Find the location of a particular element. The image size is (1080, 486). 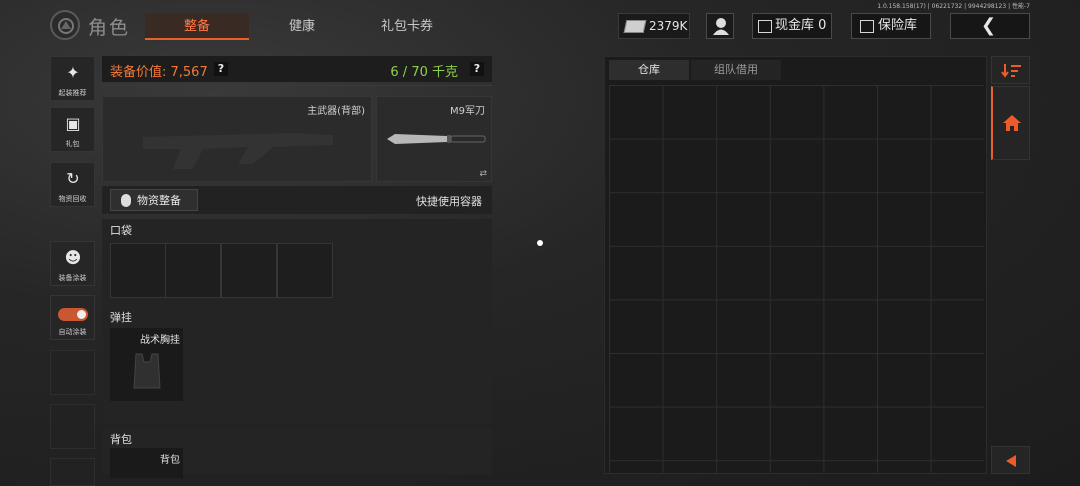

chest-rig-icon is located at coordinates (147, 371).